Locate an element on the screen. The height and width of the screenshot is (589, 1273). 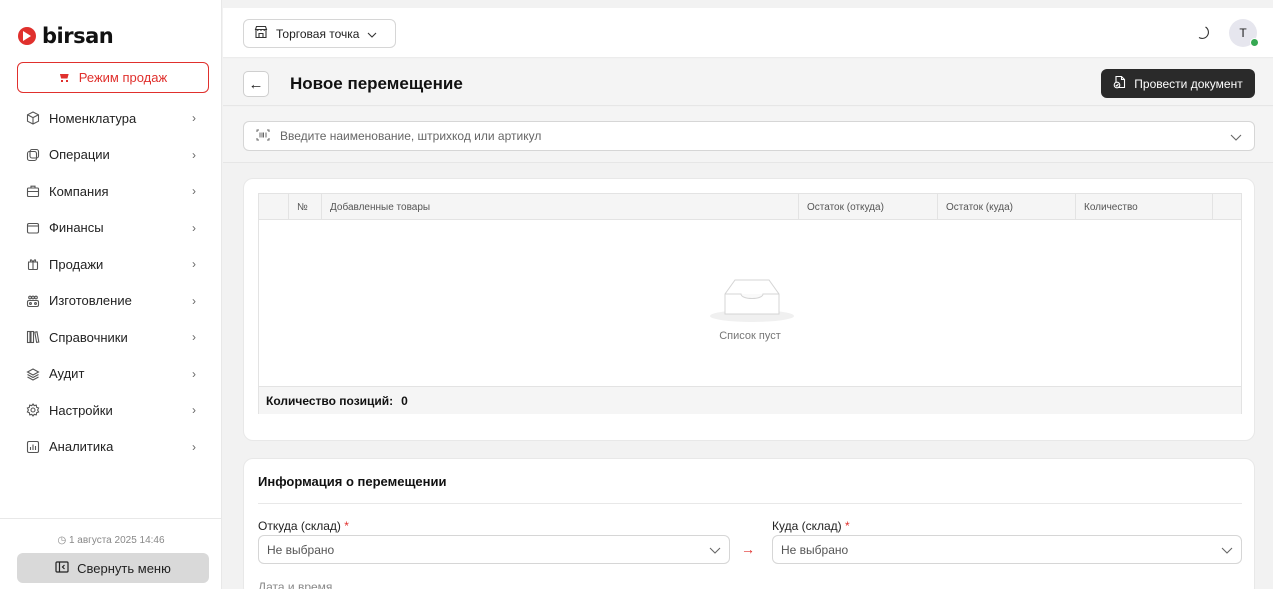
sidebar-item-sales: Продажи › is located at coordinates (111, 264).